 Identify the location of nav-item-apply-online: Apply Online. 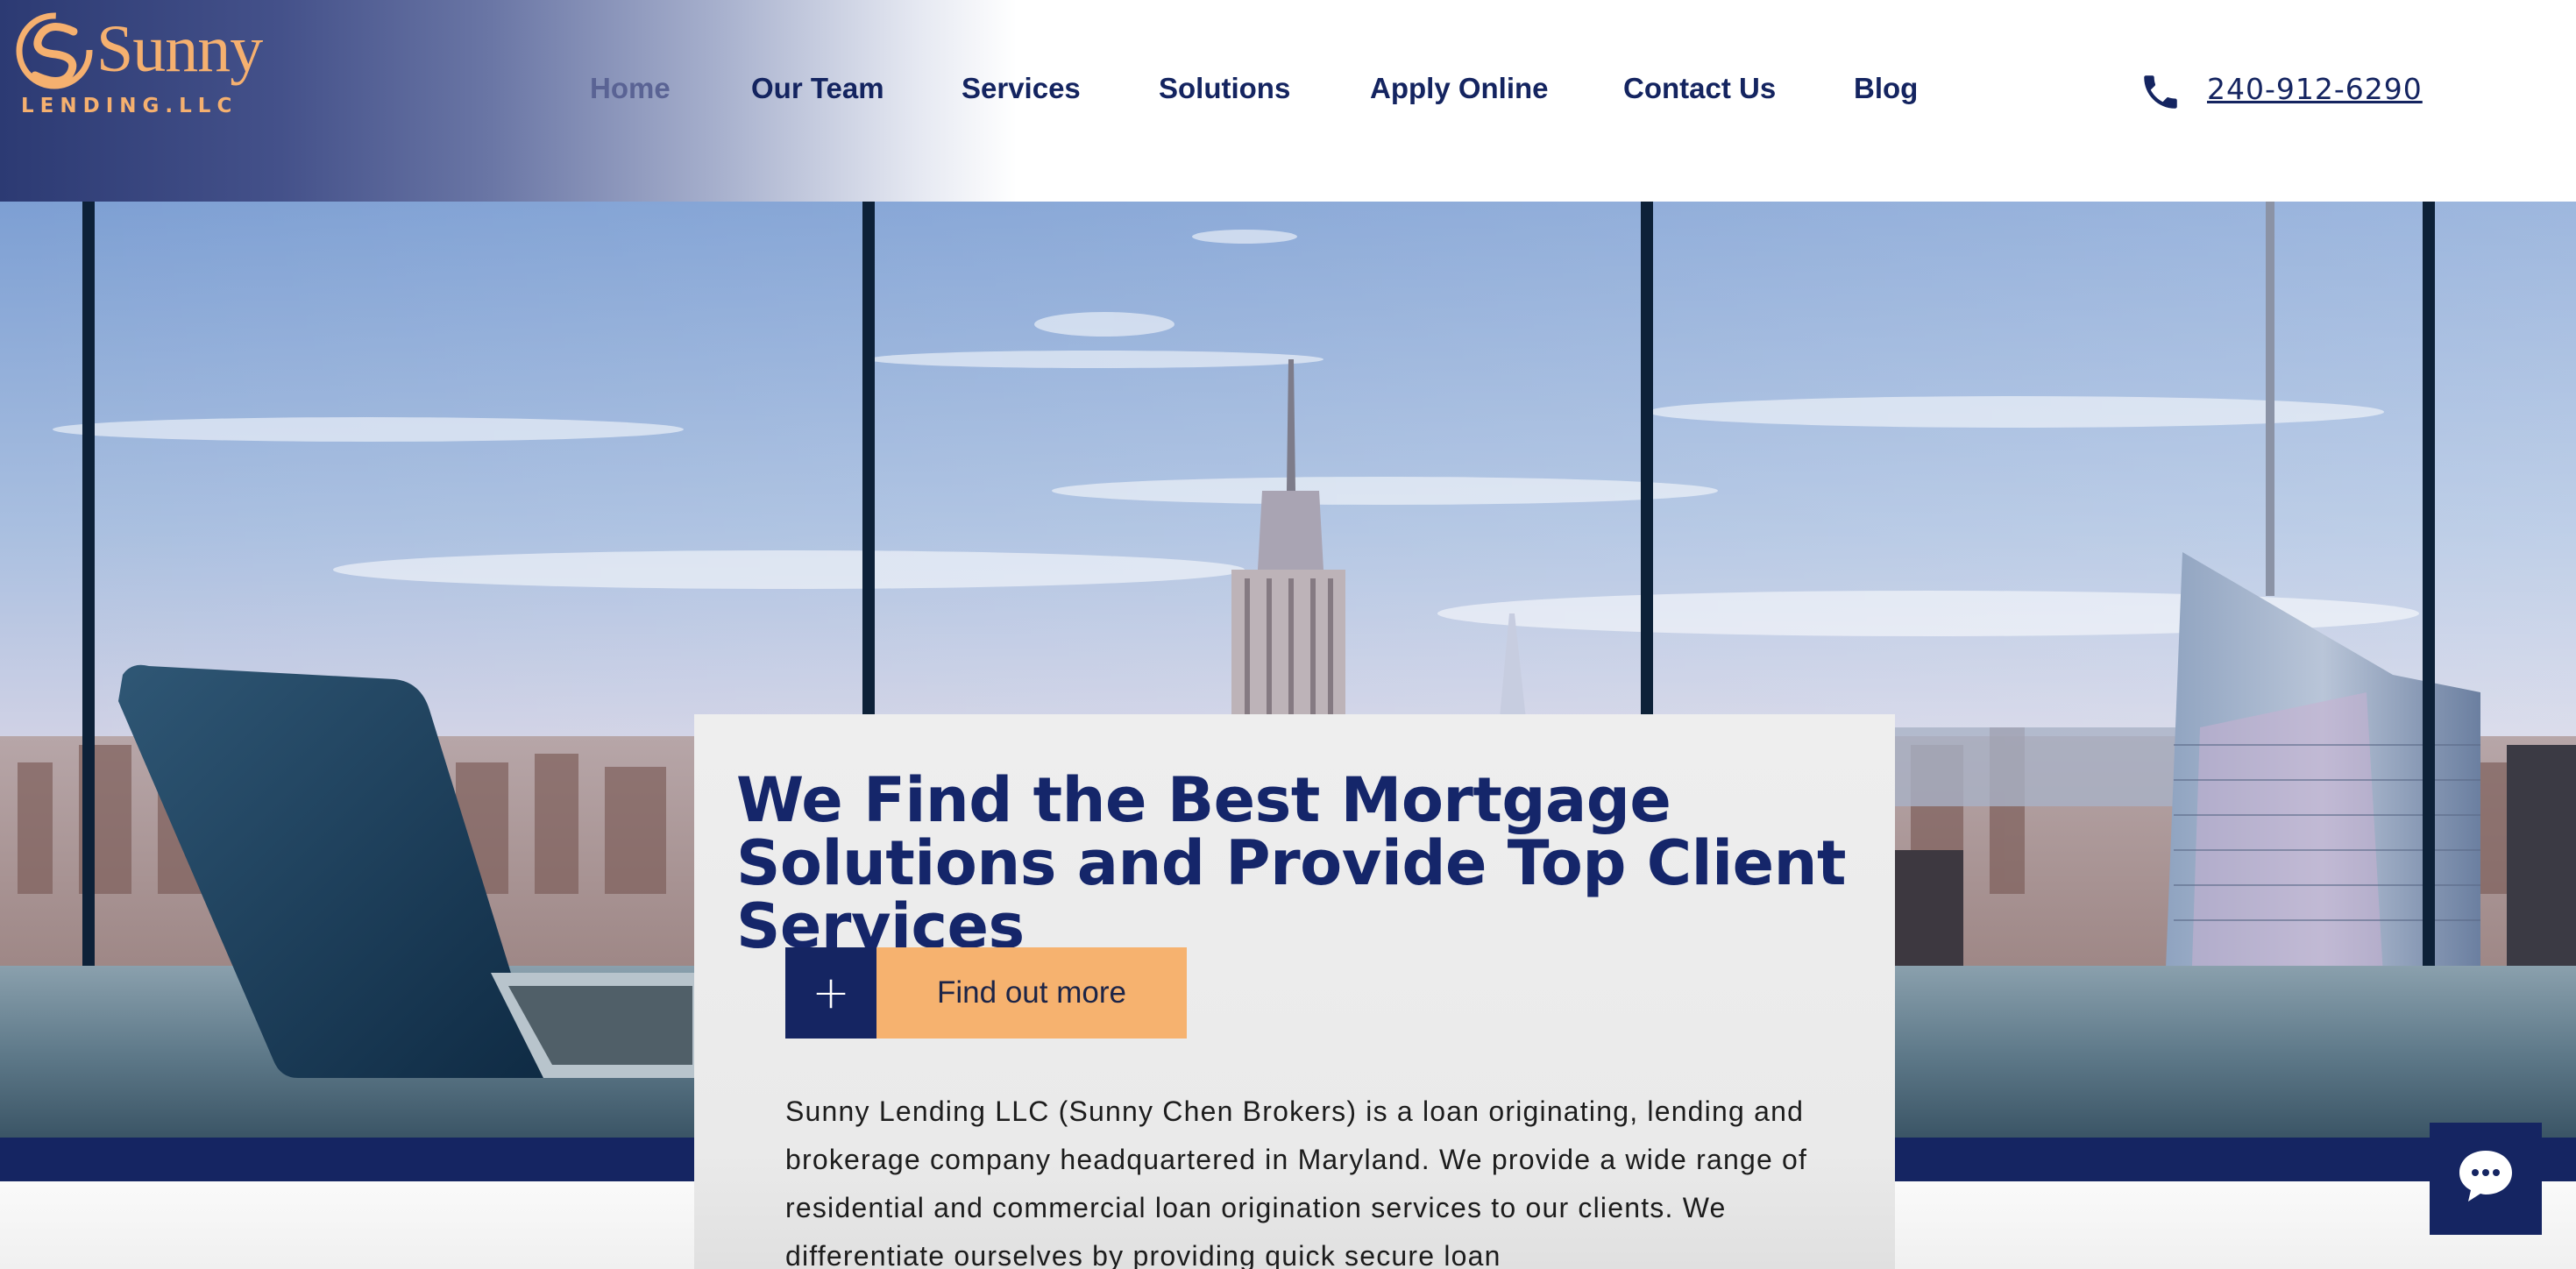
(1459, 88).